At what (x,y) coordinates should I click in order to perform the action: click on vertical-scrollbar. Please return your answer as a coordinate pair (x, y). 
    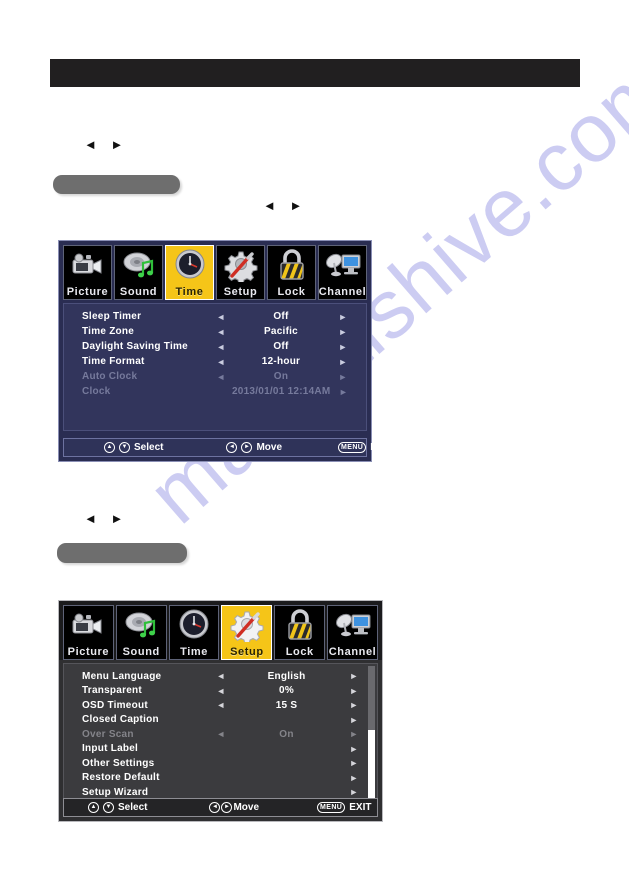
    Looking at the image, I should click on (371, 732).